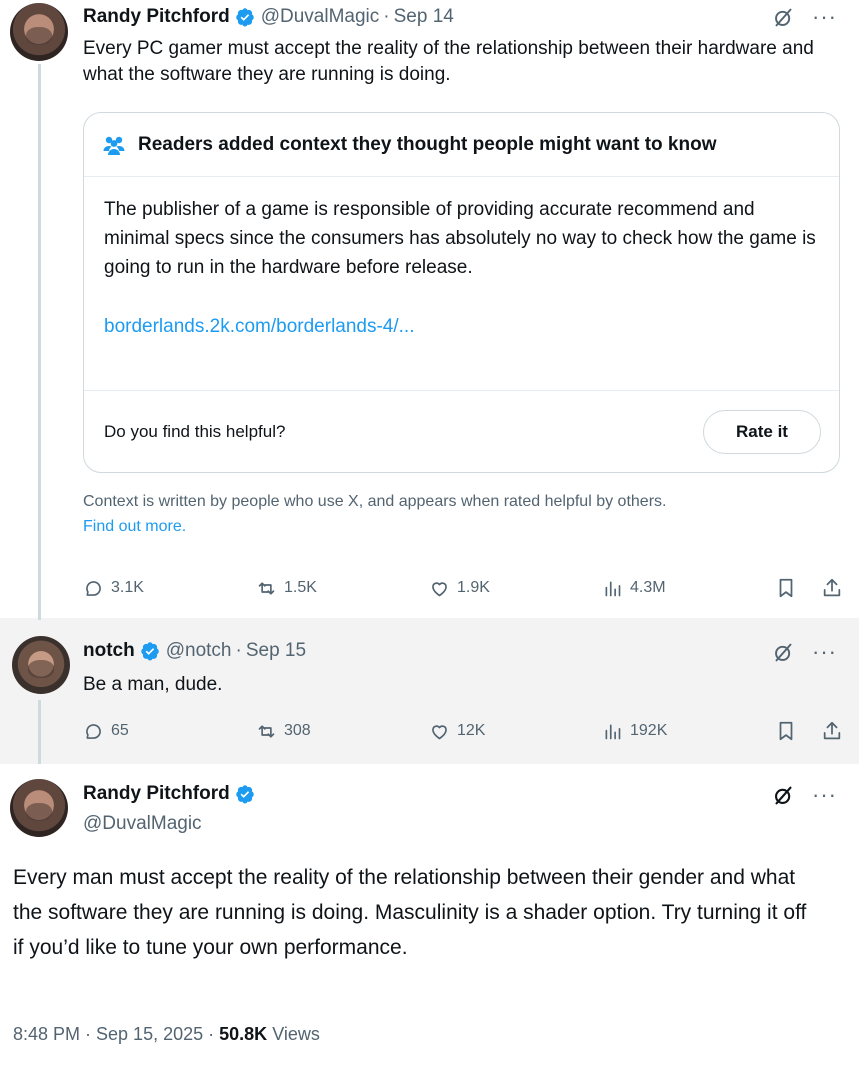 This screenshot has width=859, height=1072. Describe the element at coordinates (276, 651) in the screenshot. I see `post-date: Sep 15` at that location.